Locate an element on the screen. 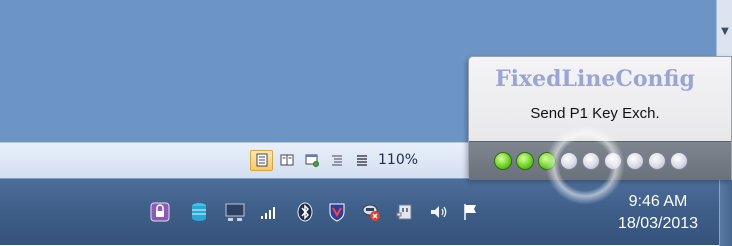 This screenshot has height=246, width=732. zoom-level: 110% is located at coordinates (398, 160).